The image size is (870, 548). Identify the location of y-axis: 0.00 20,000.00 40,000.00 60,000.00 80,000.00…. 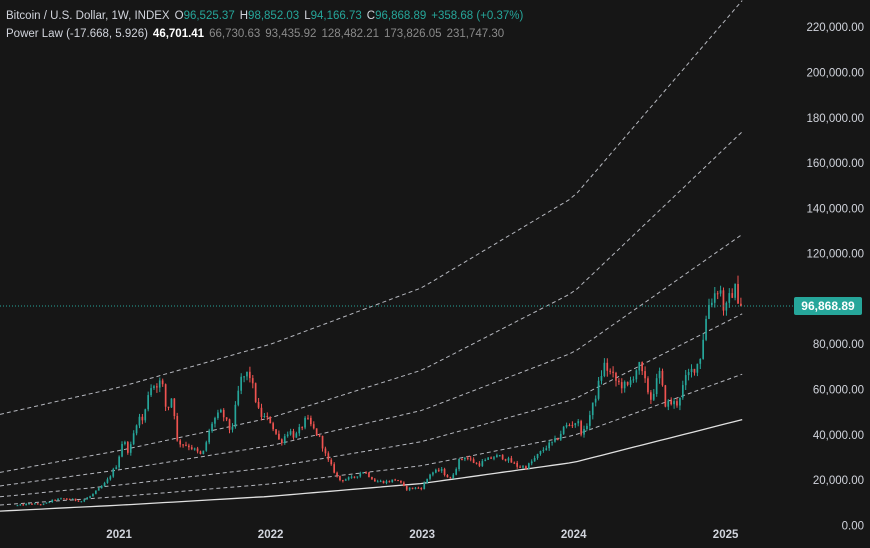
(835, 277).